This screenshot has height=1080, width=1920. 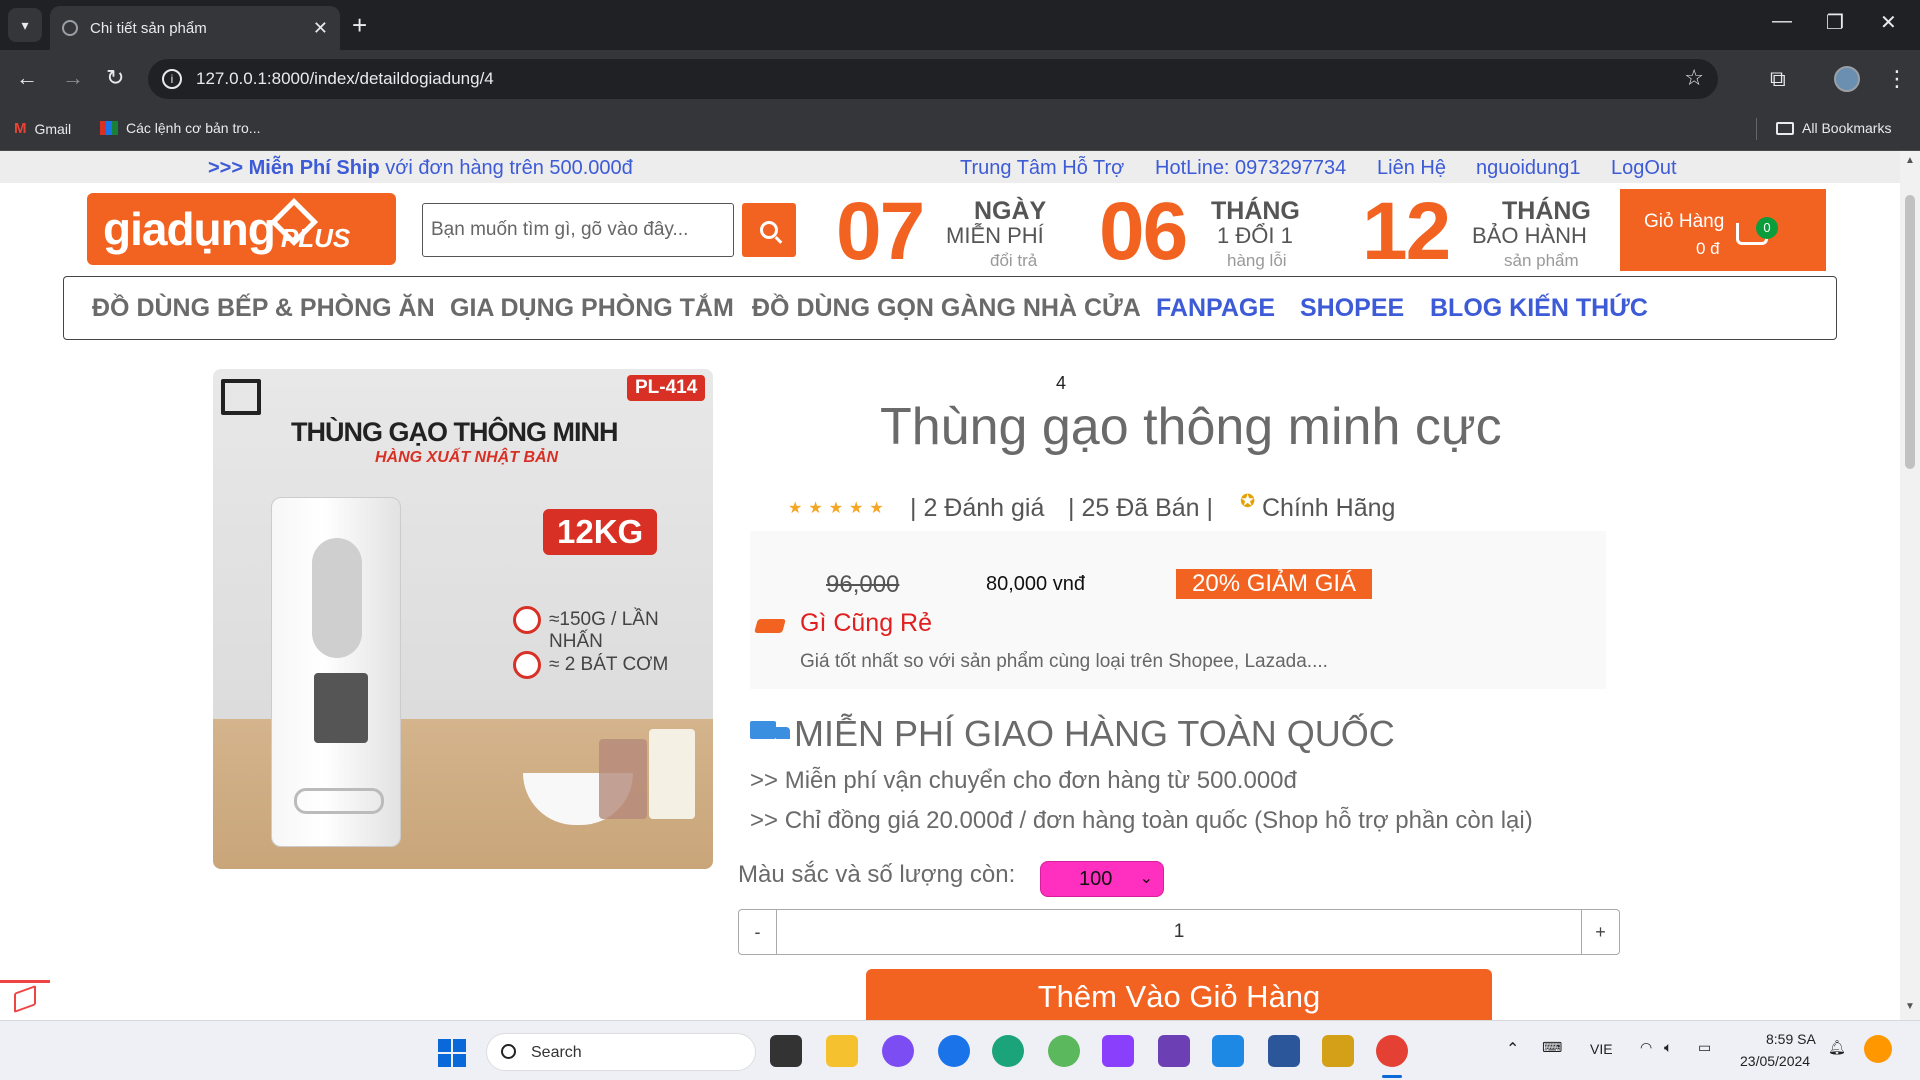 I want to click on vscode-icon, so click(x=1228, y=1051).